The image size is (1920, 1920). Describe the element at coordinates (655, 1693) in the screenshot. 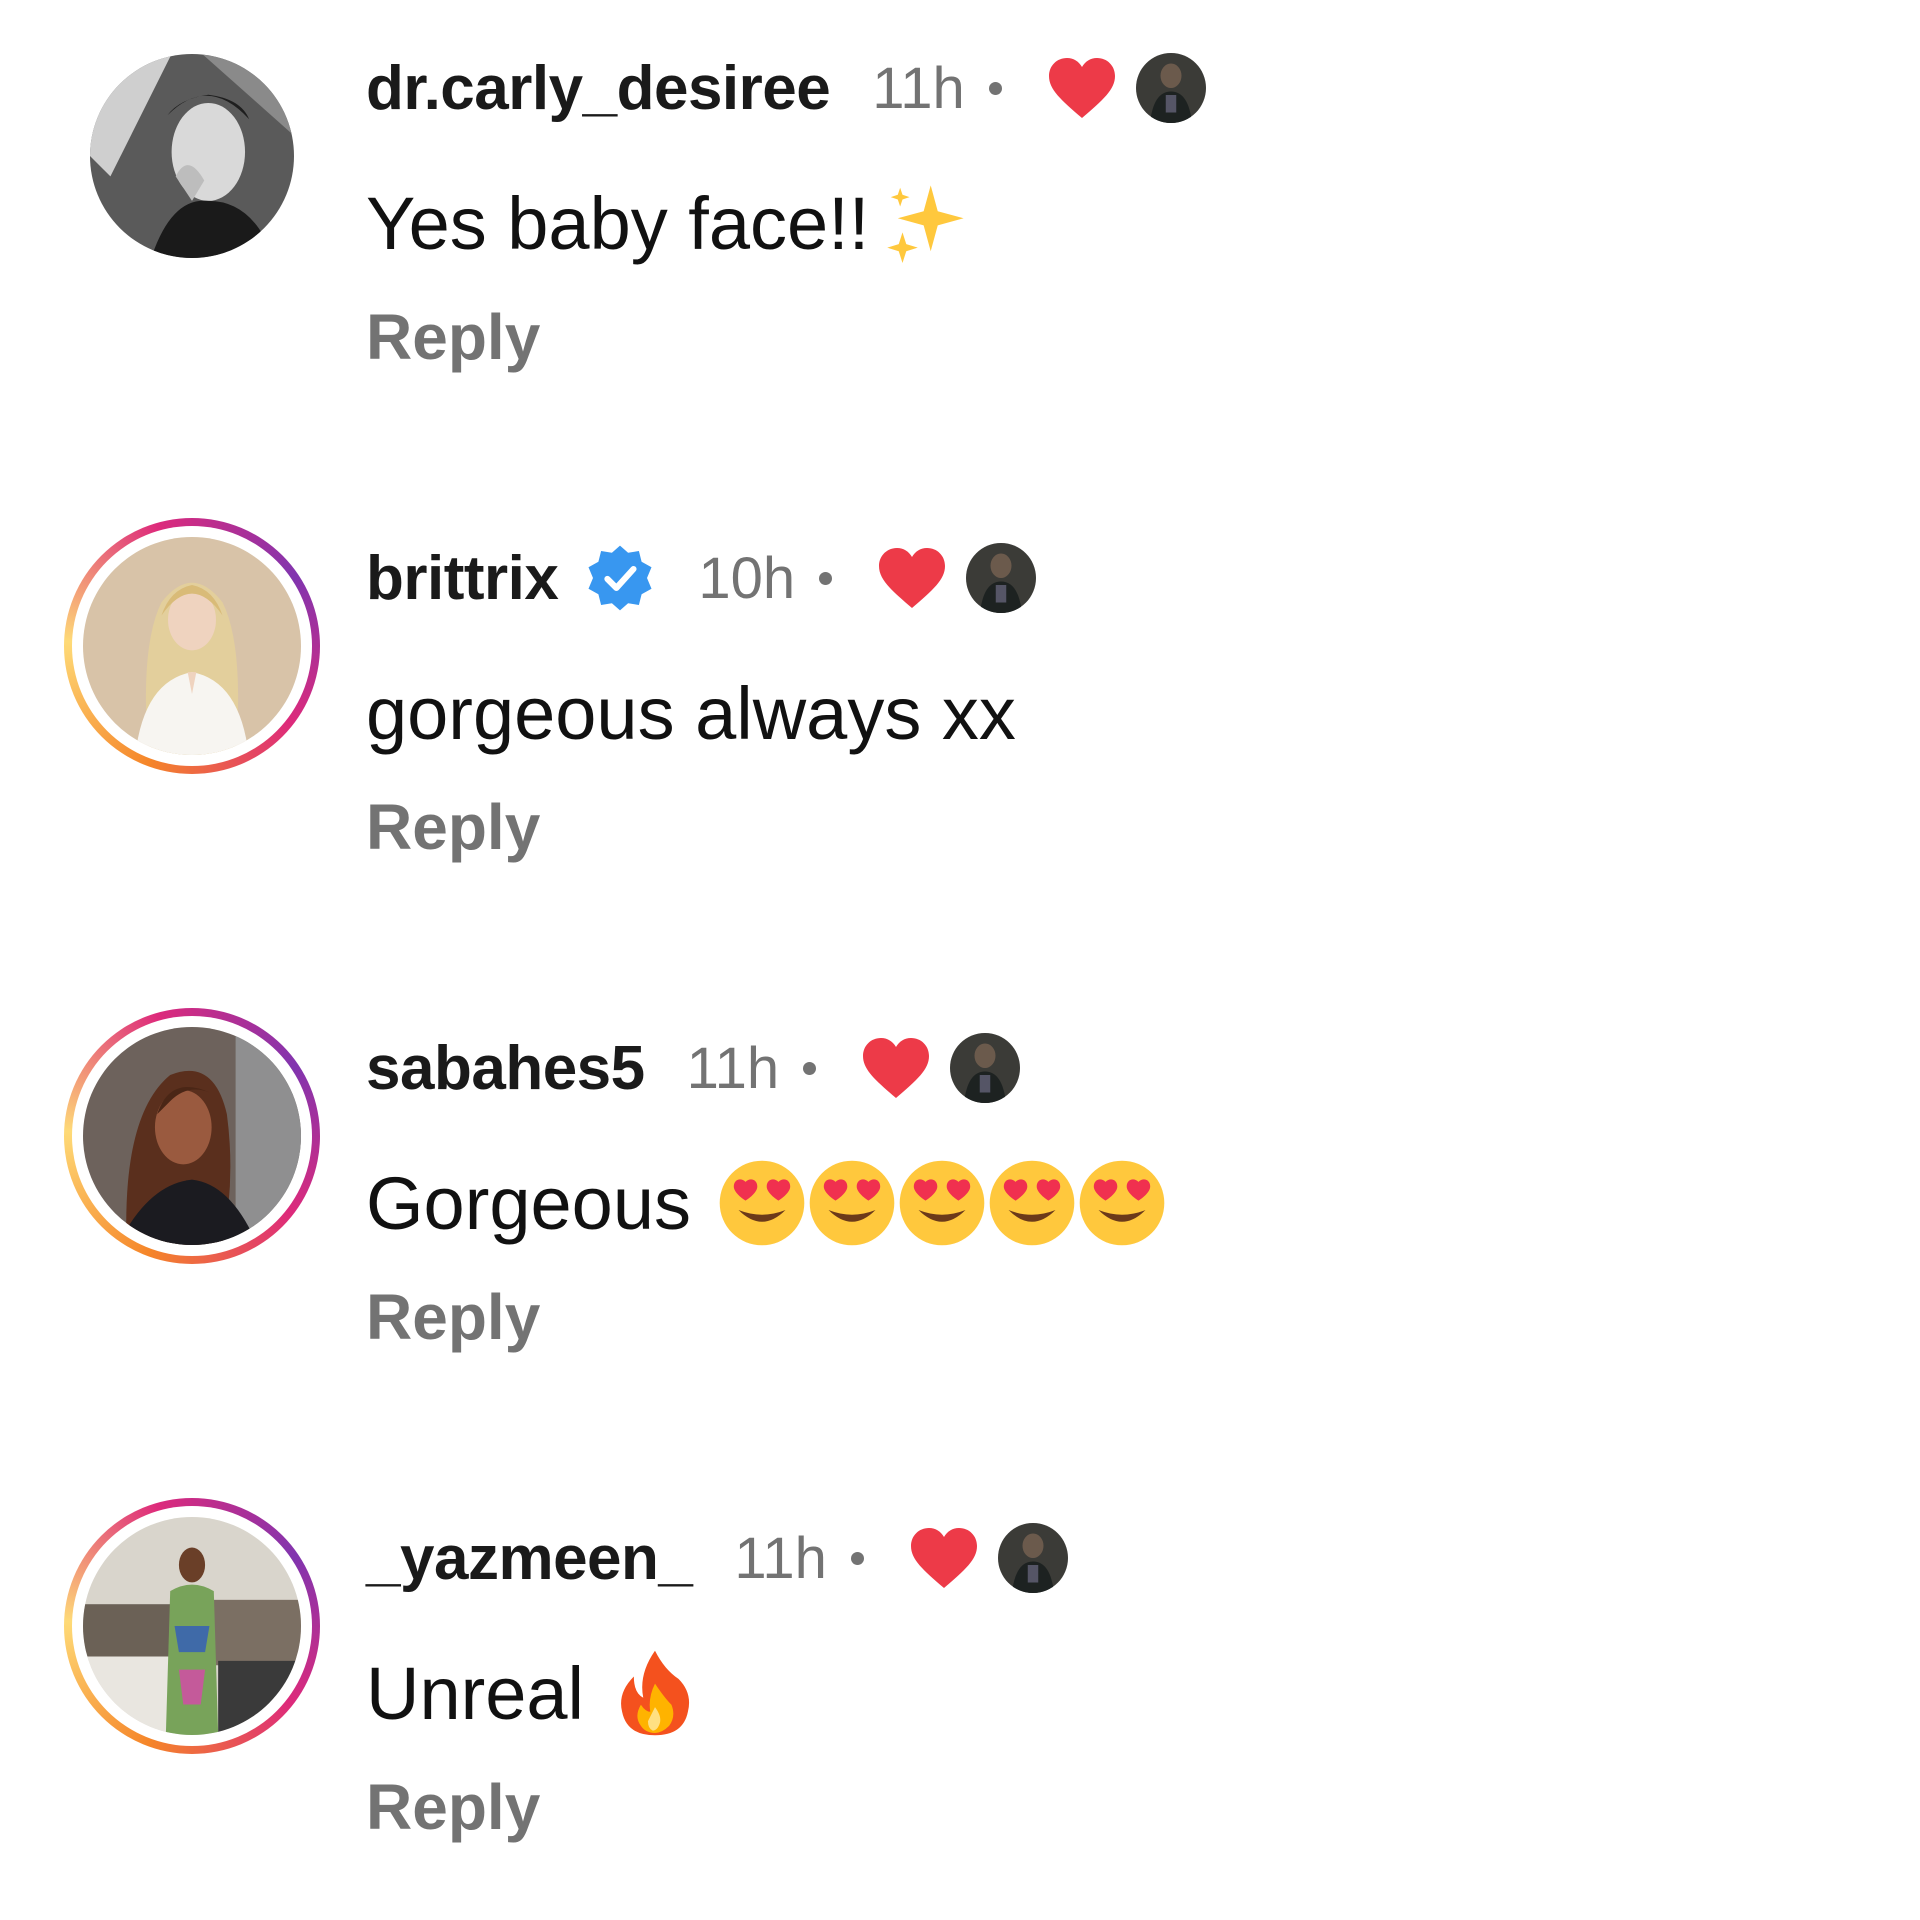

I see `fire-emoji-icon` at that location.